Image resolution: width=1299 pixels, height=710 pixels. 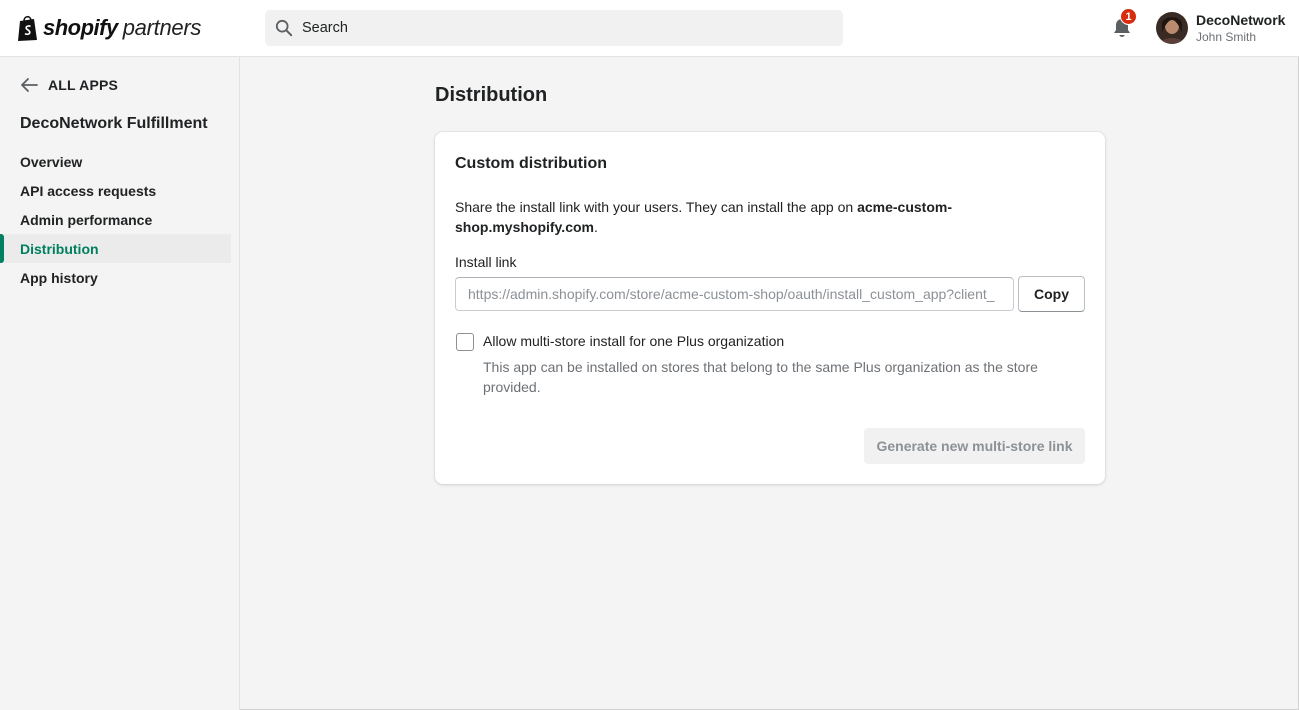 What do you see at coordinates (734, 294) in the screenshot?
I see `install-link-field` at bounding box center [734, 294].